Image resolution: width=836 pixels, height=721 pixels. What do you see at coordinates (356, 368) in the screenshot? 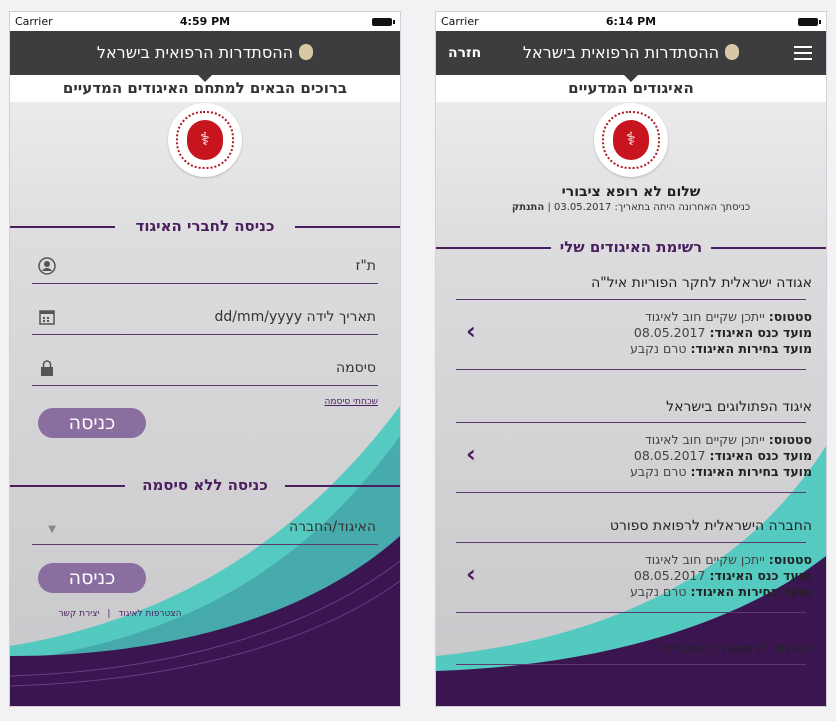
I see `password-field-label: סיסמה` at bounding box center [356, 368].